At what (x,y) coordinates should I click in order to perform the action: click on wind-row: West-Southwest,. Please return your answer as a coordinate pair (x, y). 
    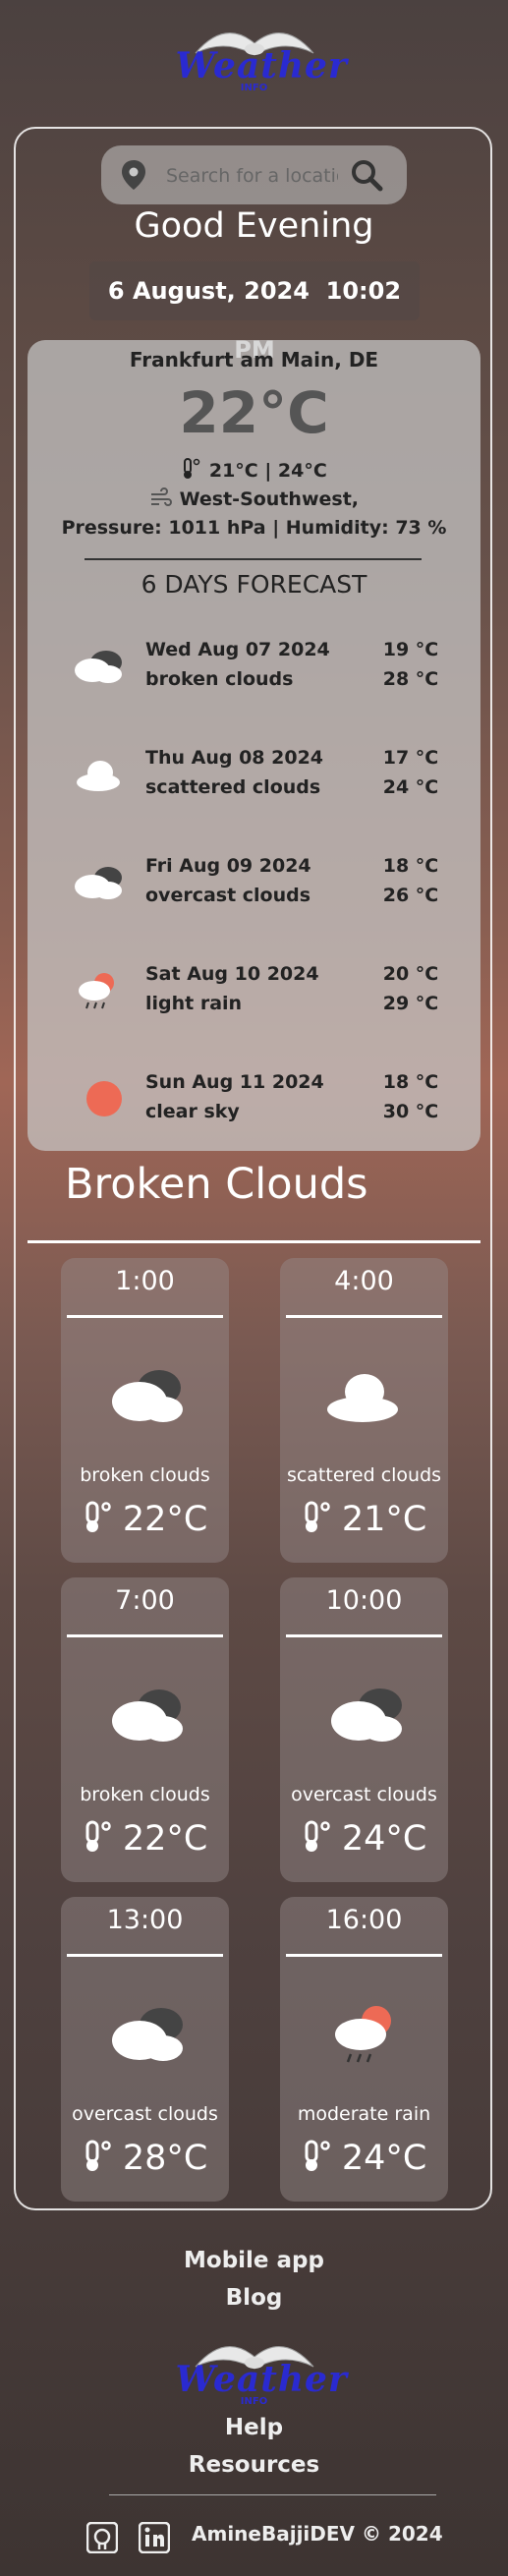
    Looking at the image, I should click on (254, 499).